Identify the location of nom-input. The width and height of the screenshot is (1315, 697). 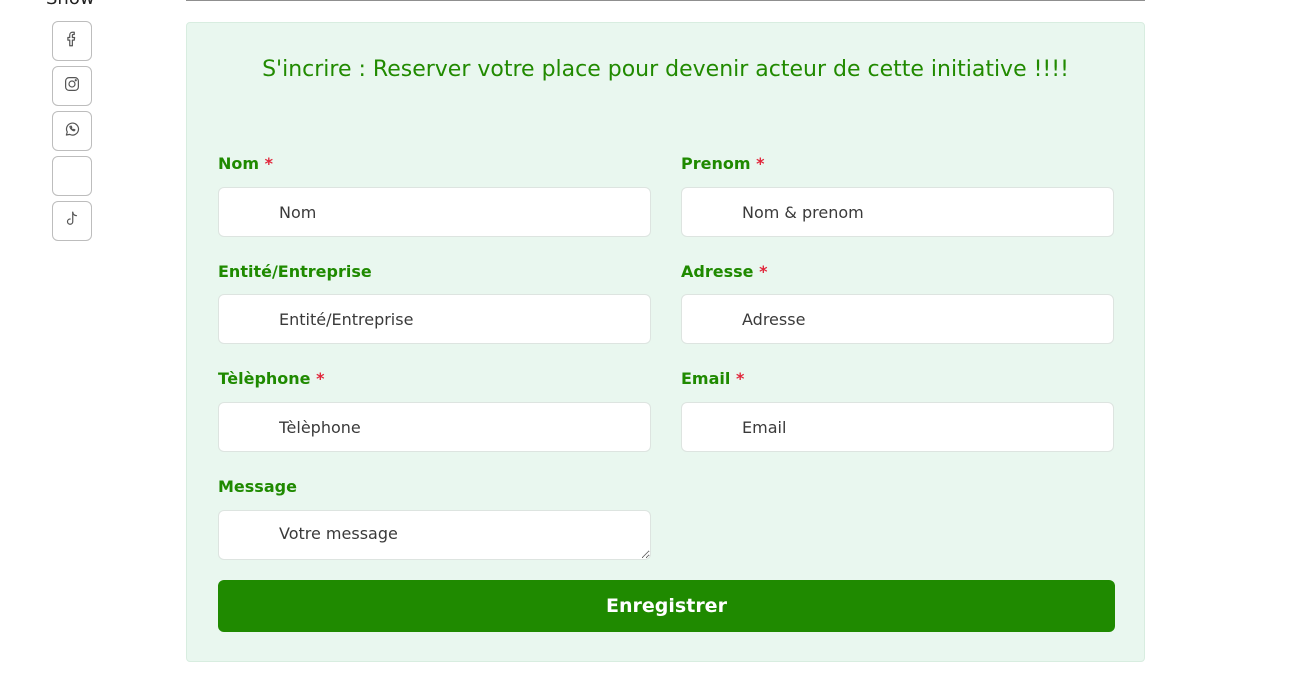
(434, 212).